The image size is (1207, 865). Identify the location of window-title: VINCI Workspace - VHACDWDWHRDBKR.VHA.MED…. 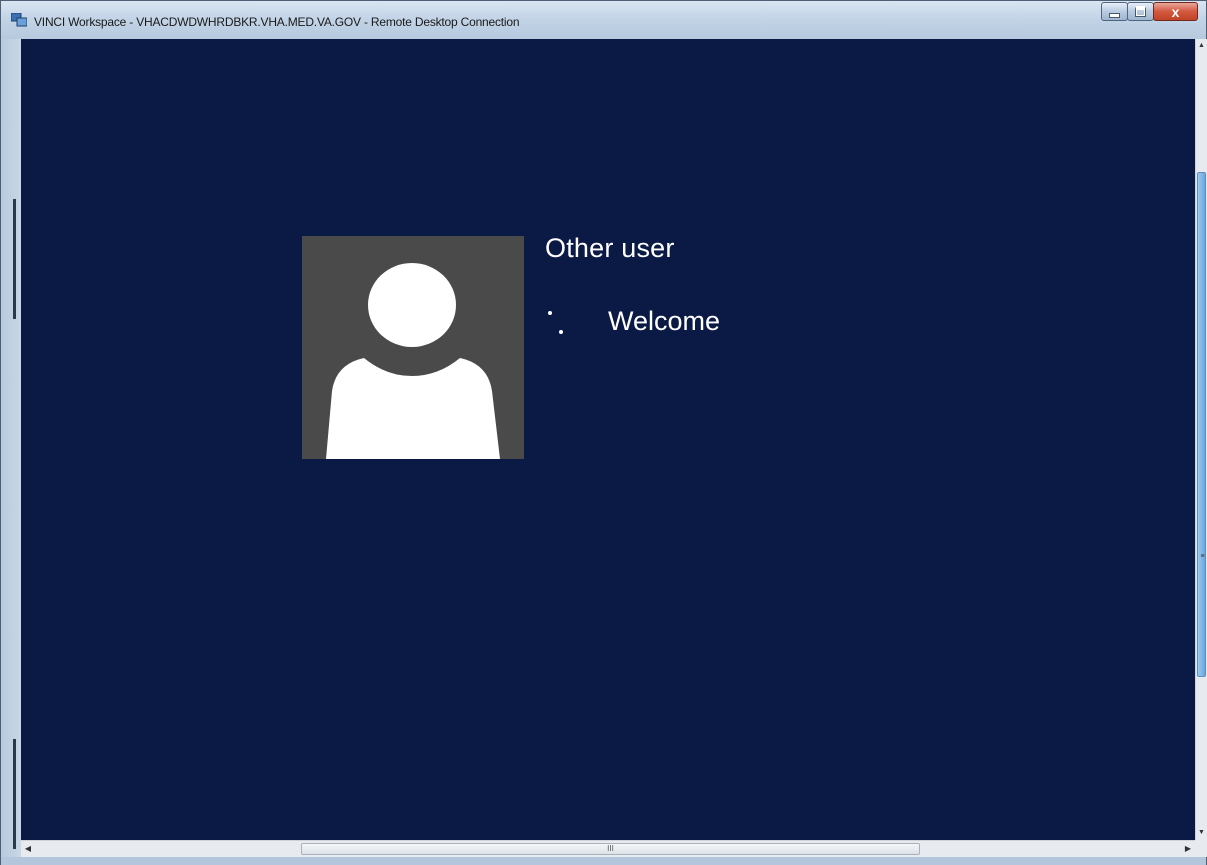
(277, 22).